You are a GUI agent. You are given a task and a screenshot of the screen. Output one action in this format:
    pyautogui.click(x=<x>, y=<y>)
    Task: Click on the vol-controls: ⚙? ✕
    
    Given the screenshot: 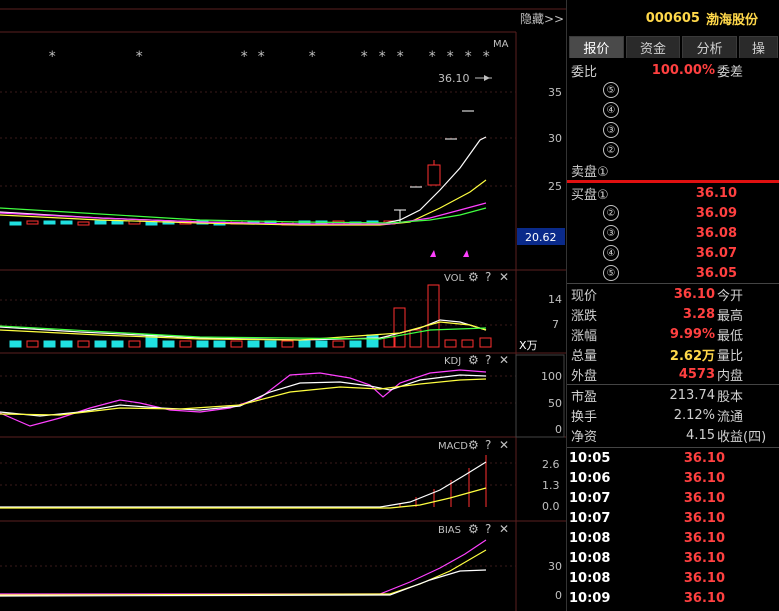 What is the action you would take?
    pyautogui.click(x=488, y=277)
    